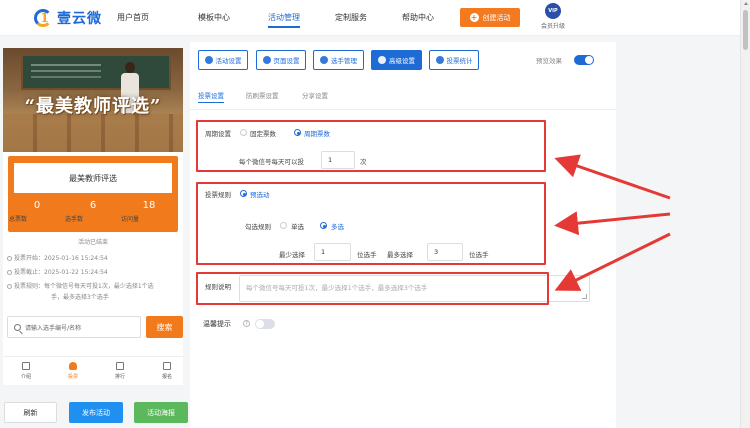  Describe the element at coordinates (217, 324) in the screenshot. I see `tip-label: 温馨提示` at that location.